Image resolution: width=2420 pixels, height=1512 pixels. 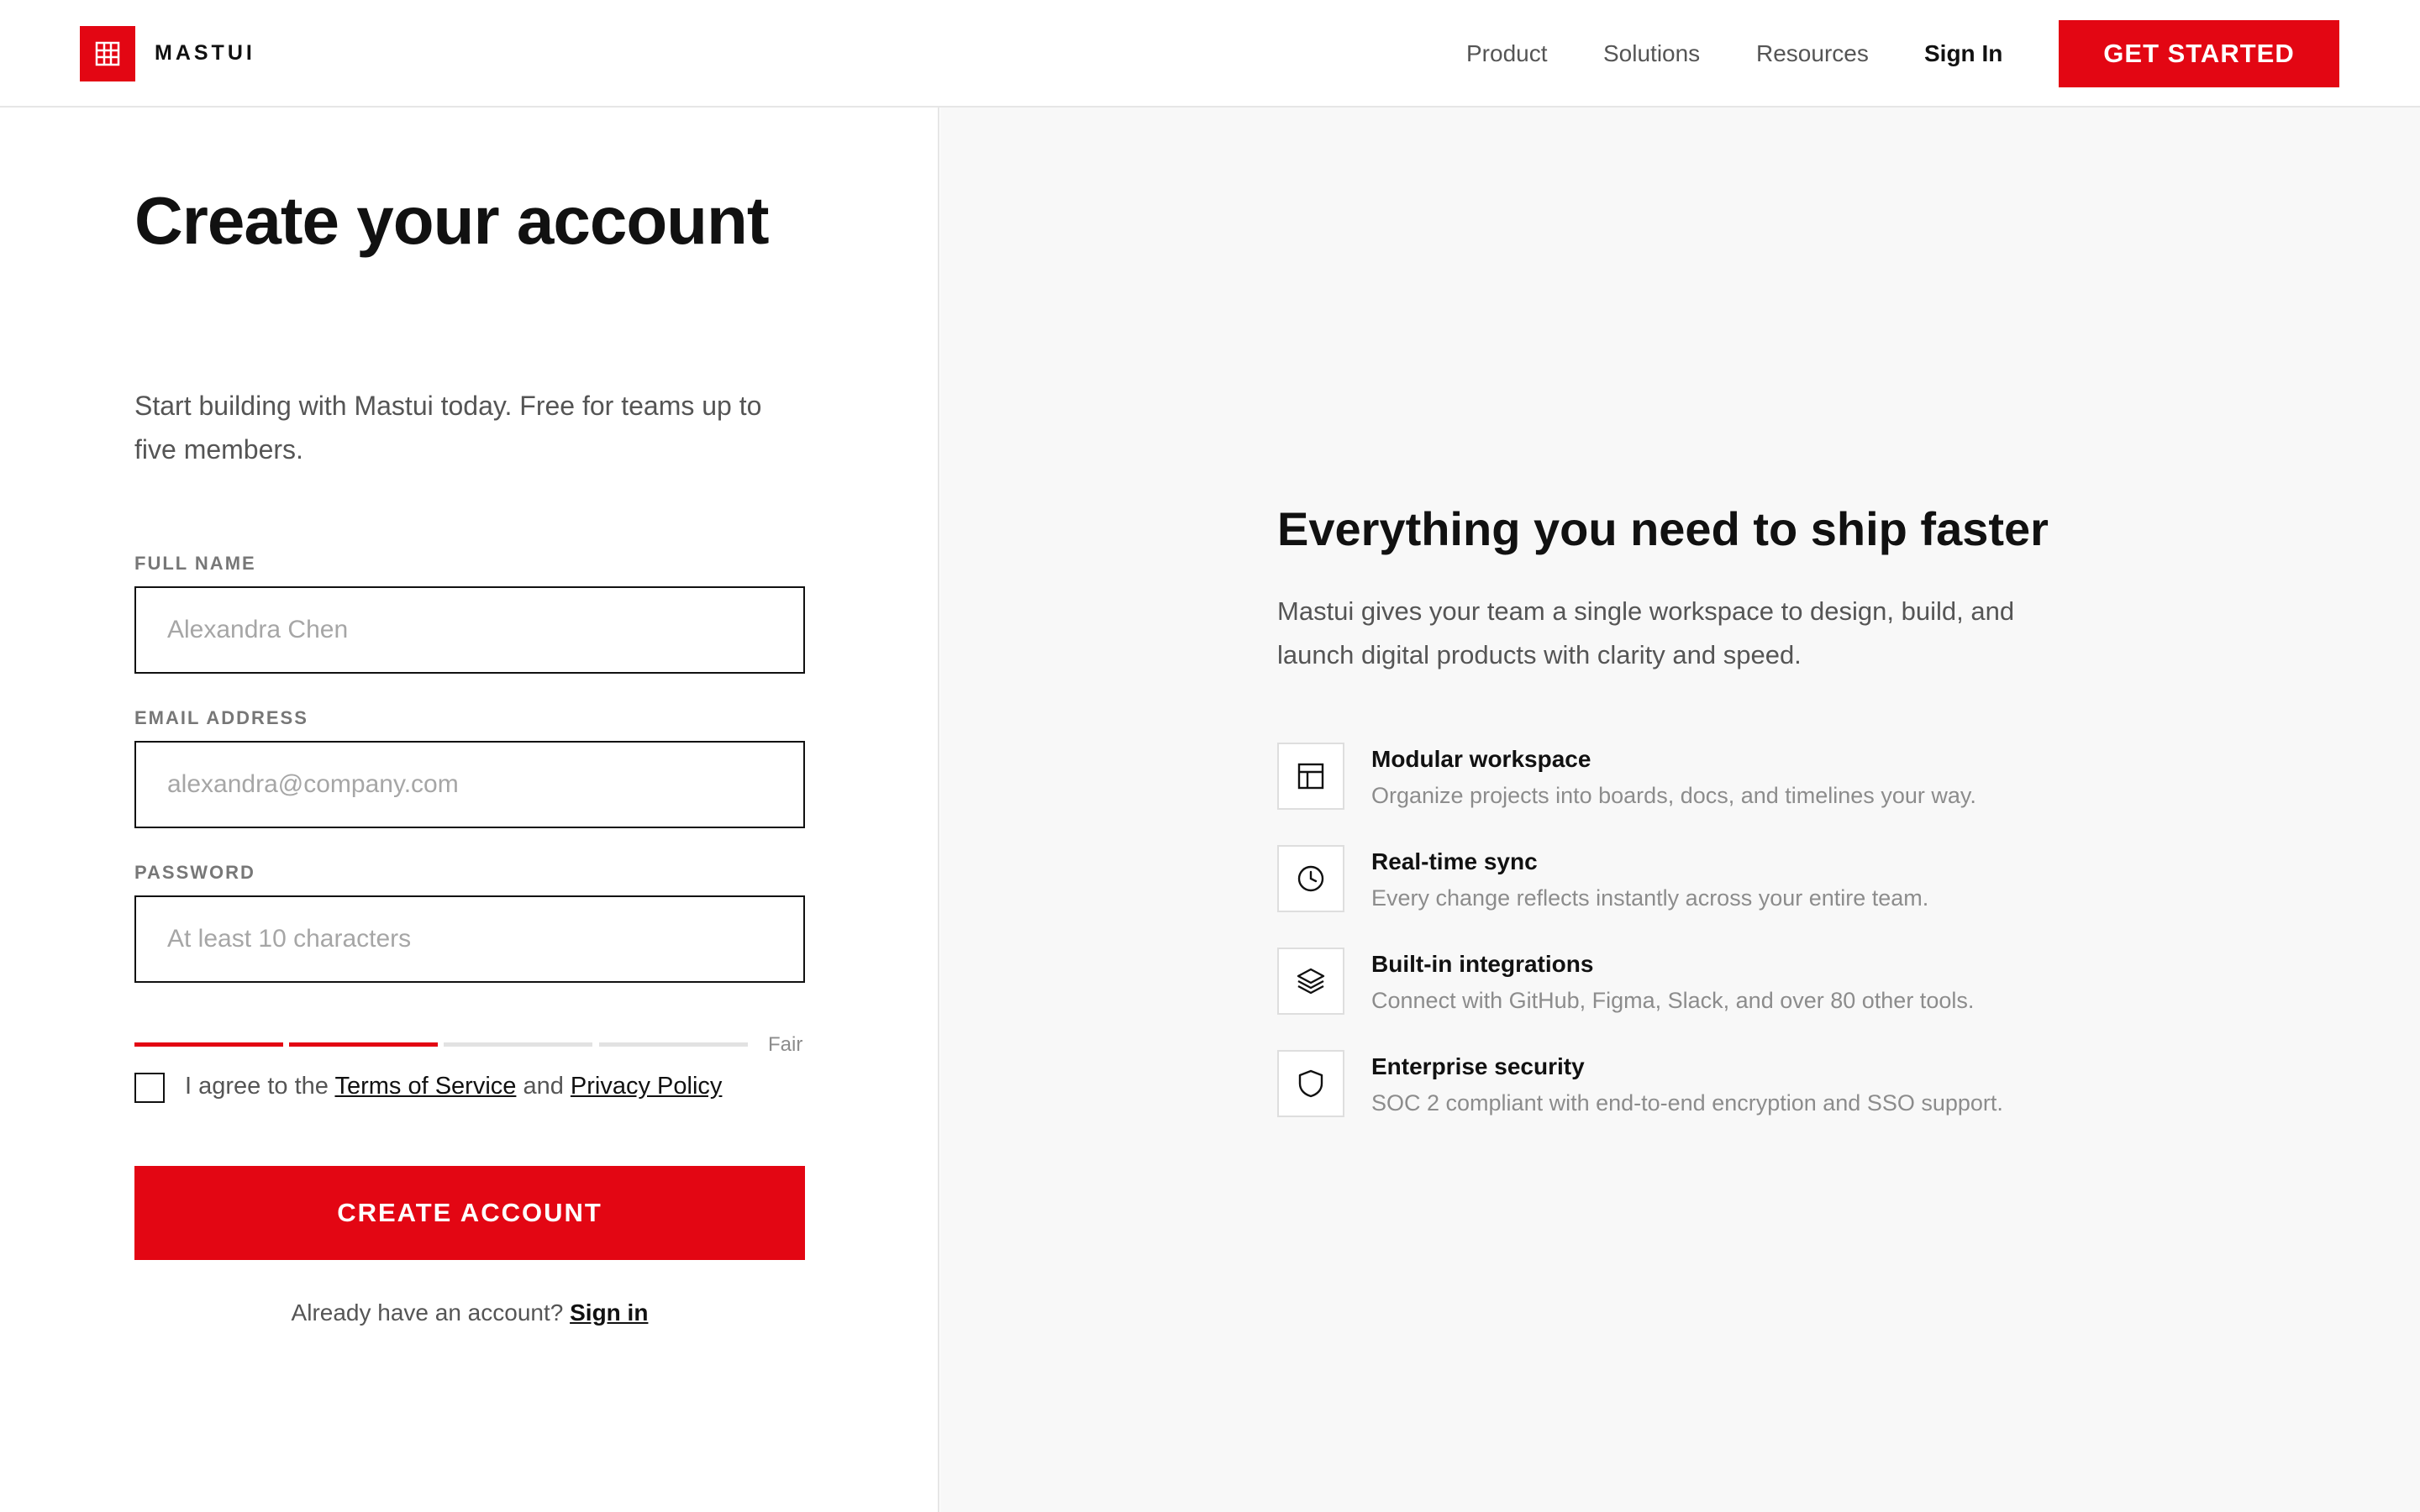 I want to click on feature-title: Enterprise security, so click(x=1478, y=1066).